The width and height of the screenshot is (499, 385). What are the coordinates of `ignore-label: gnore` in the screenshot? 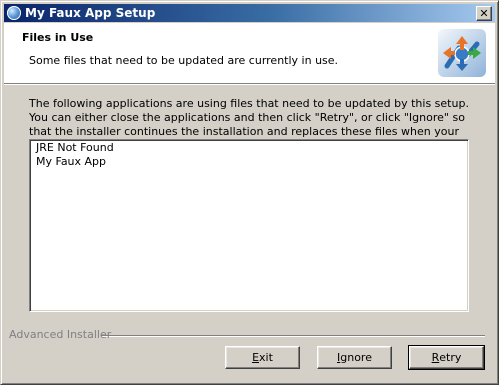 It's located at (356, 357).